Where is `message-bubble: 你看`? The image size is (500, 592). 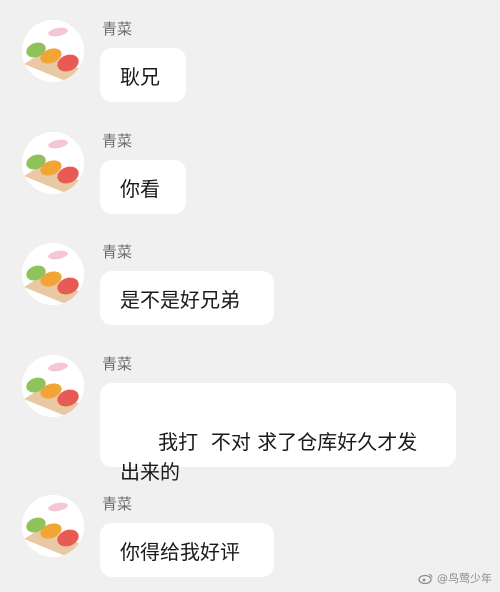
message-bubble: 你看 is located at coordinates (143, 187).